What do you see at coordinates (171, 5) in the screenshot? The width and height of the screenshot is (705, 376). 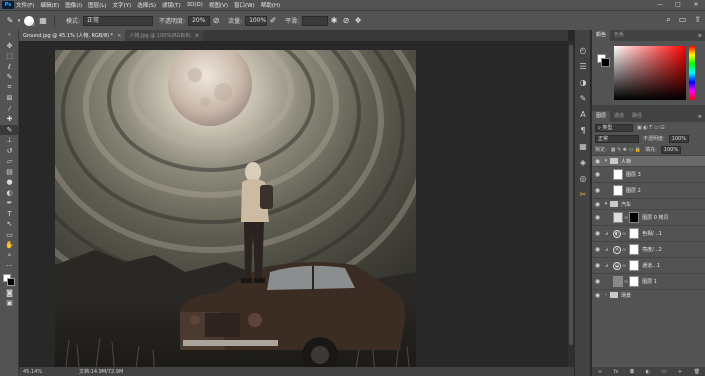 I see `menu-filter: 滤镜(T)` at bounding box center [171, 5].